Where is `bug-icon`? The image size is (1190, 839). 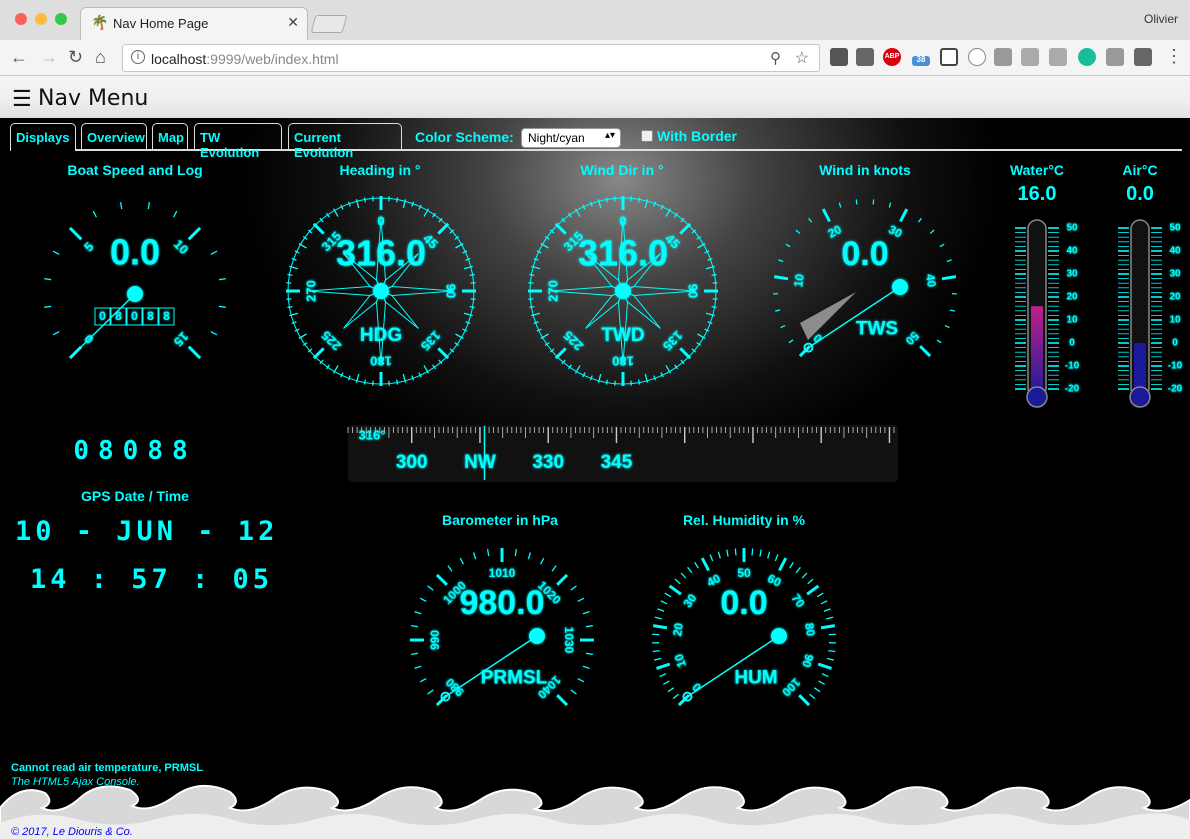 bug-icon is located at coordinates (865, 57).